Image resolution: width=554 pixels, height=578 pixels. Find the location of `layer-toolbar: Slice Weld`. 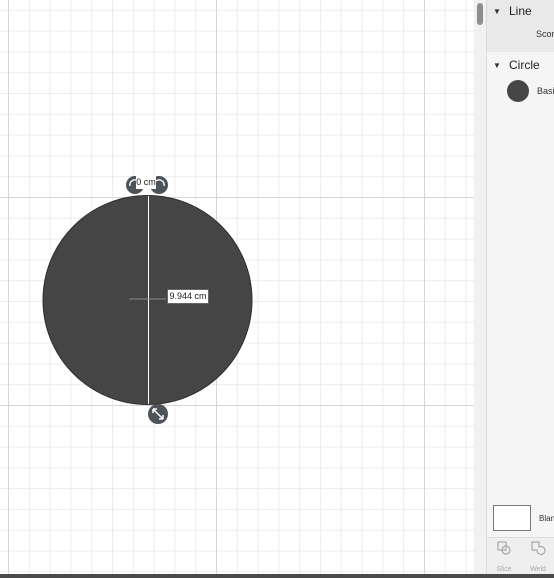

layer-toolbar: Slice Weld is located at coordinates (520, 555).